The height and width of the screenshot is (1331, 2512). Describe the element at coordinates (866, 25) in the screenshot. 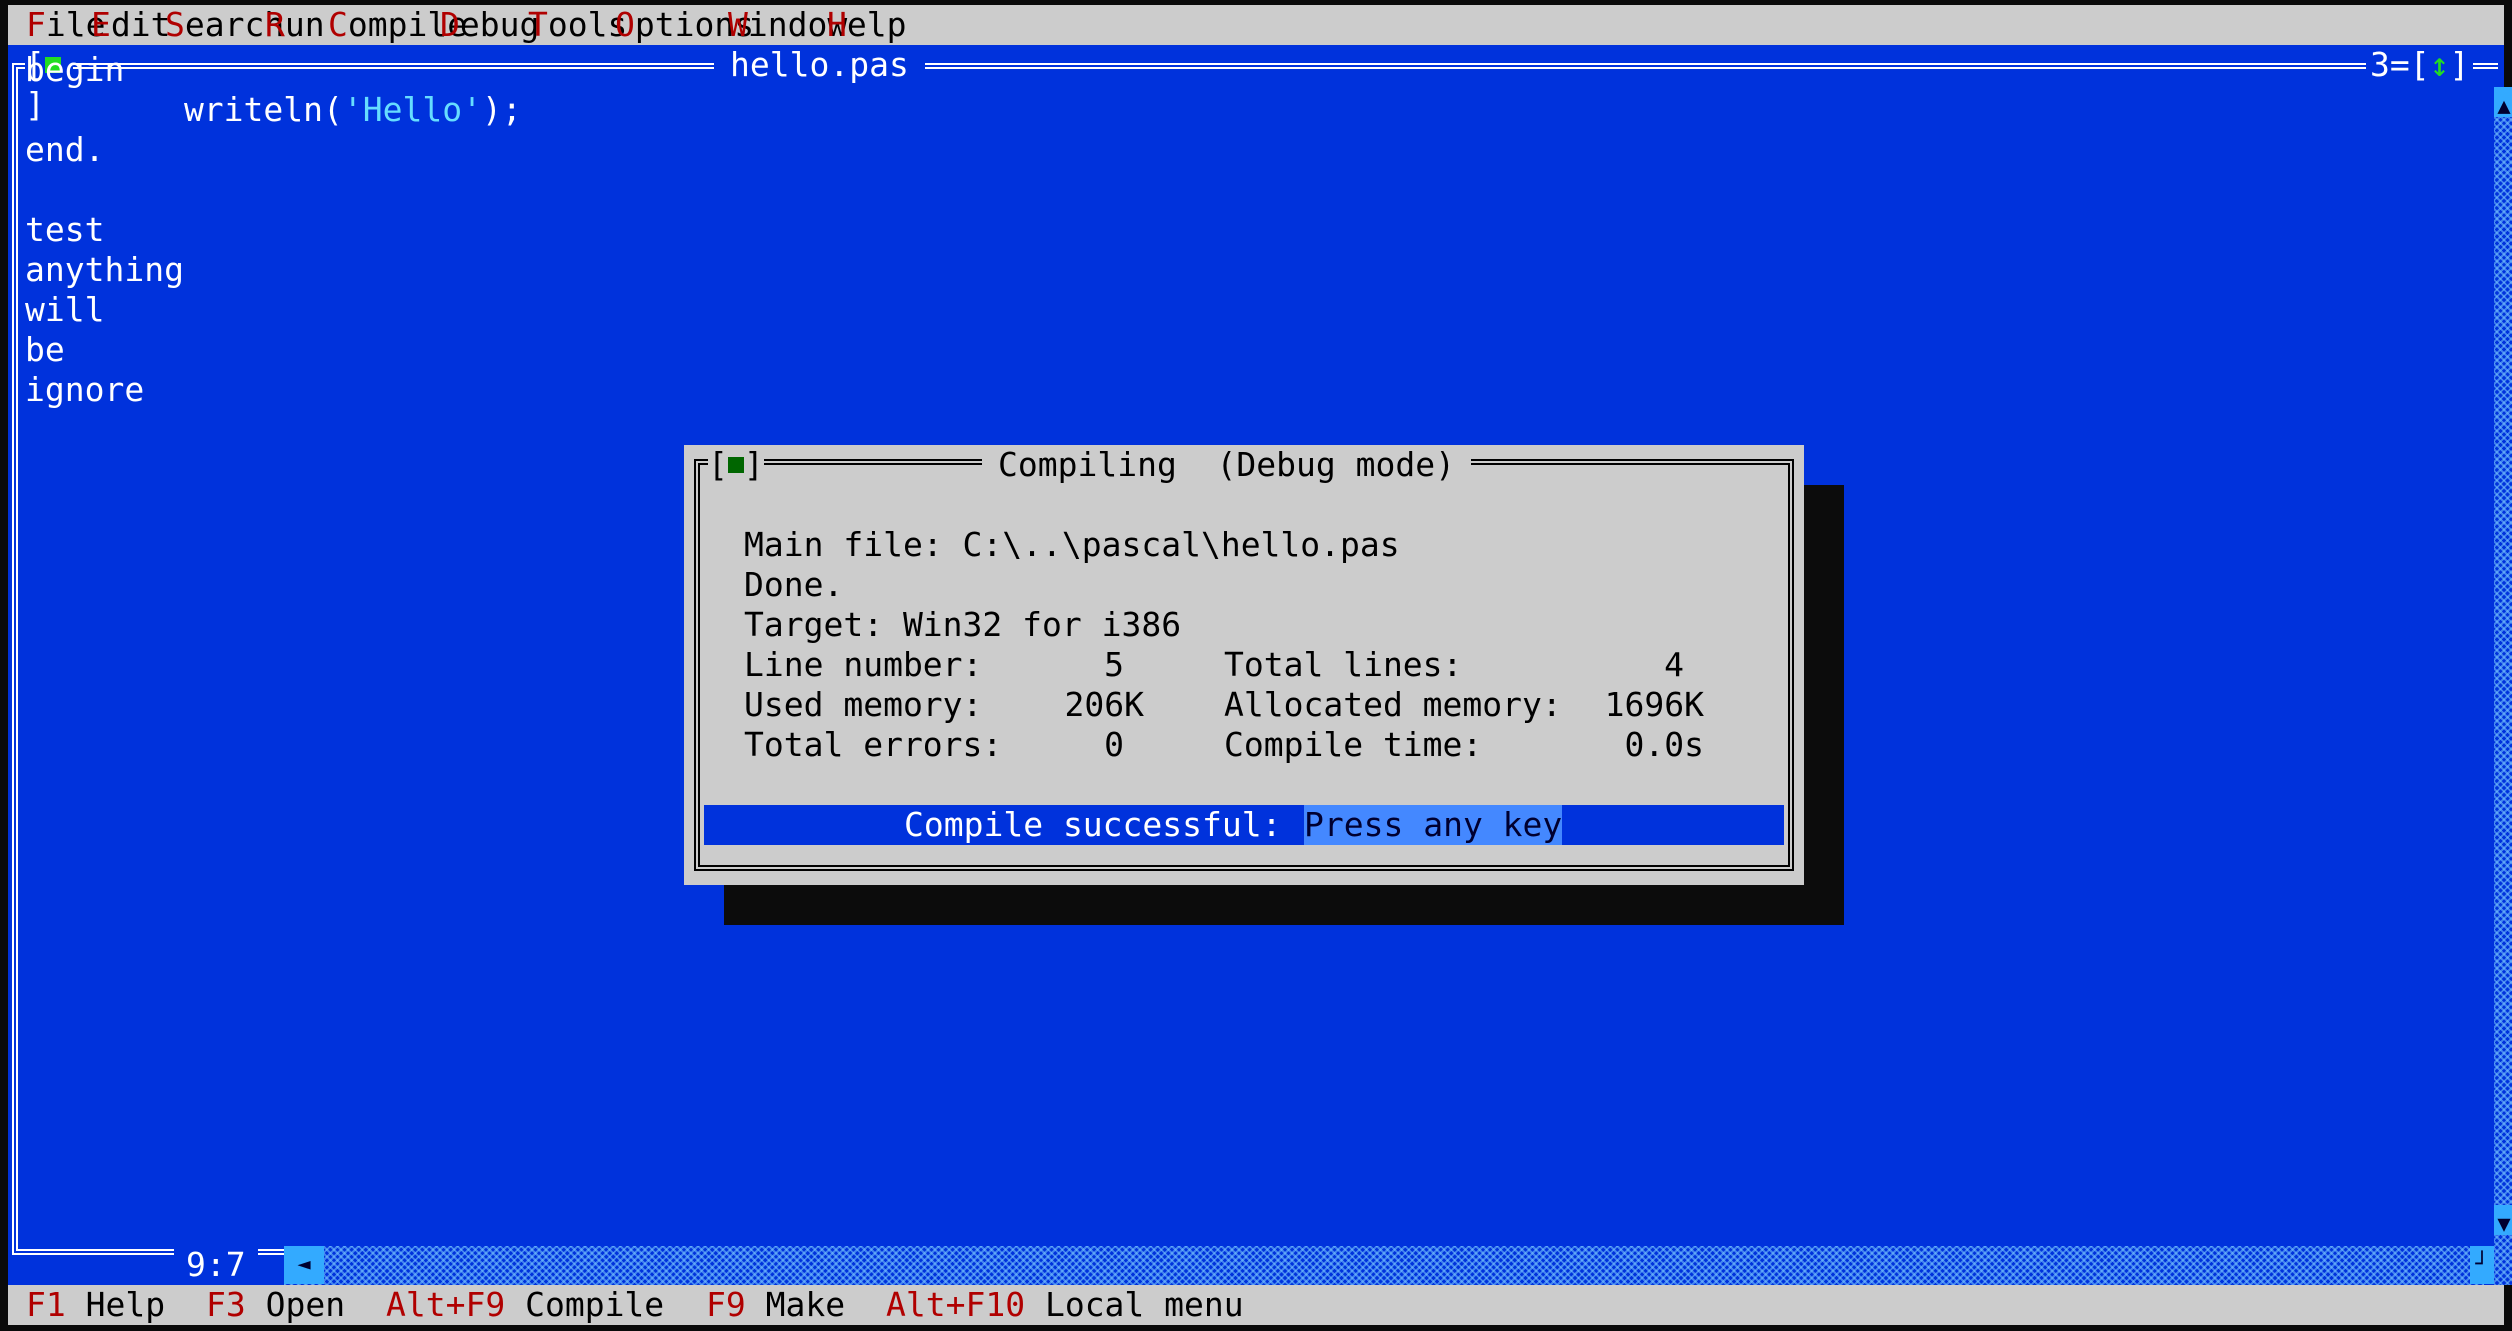

I see `menu-help: Help` at that location.